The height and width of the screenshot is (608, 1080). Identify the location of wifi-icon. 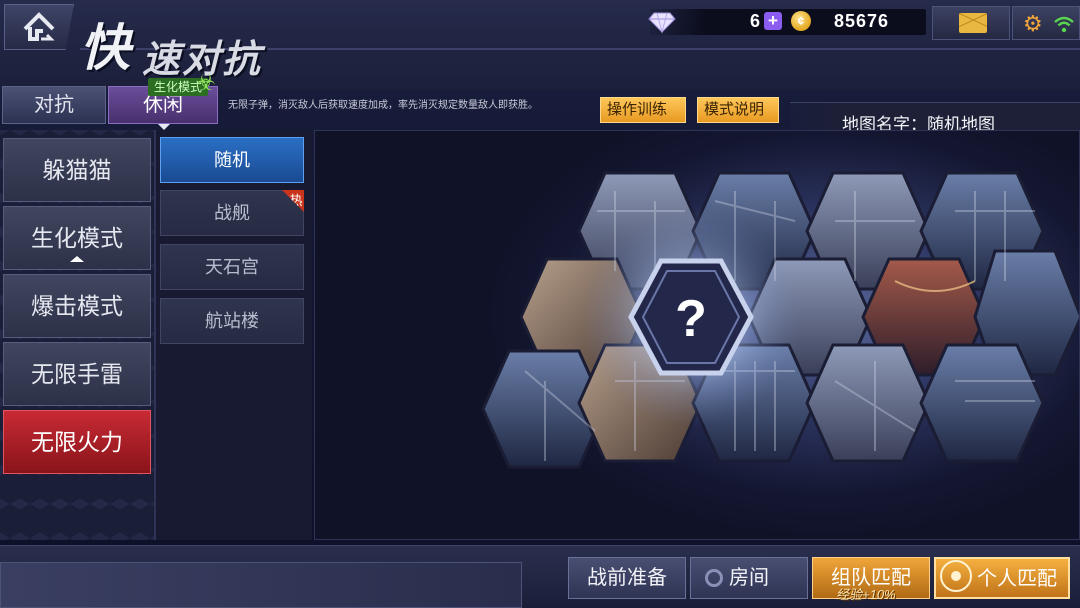
(1064, 24).